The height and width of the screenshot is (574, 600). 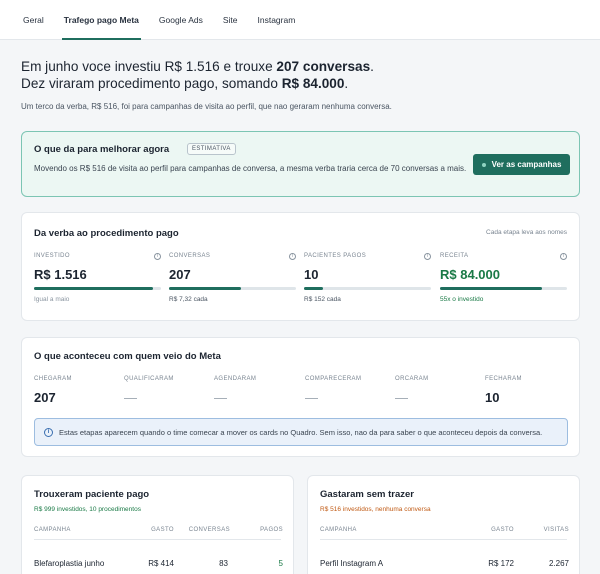 I want to click on col-header: CONVERSAS, so click(x=209, y=530).